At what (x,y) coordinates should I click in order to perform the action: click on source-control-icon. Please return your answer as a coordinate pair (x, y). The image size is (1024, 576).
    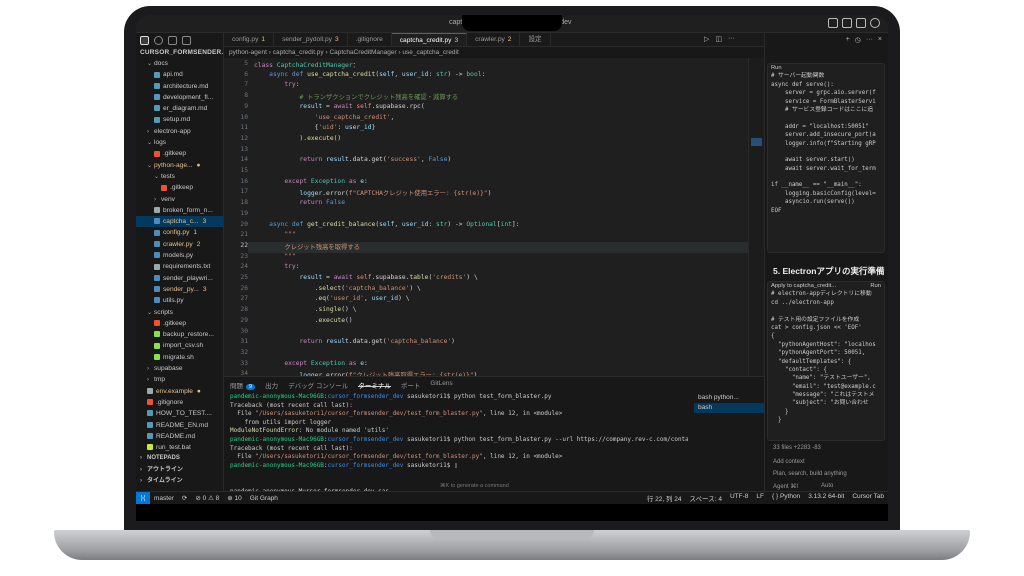
    Looking at the image, I should click on (172, 40).